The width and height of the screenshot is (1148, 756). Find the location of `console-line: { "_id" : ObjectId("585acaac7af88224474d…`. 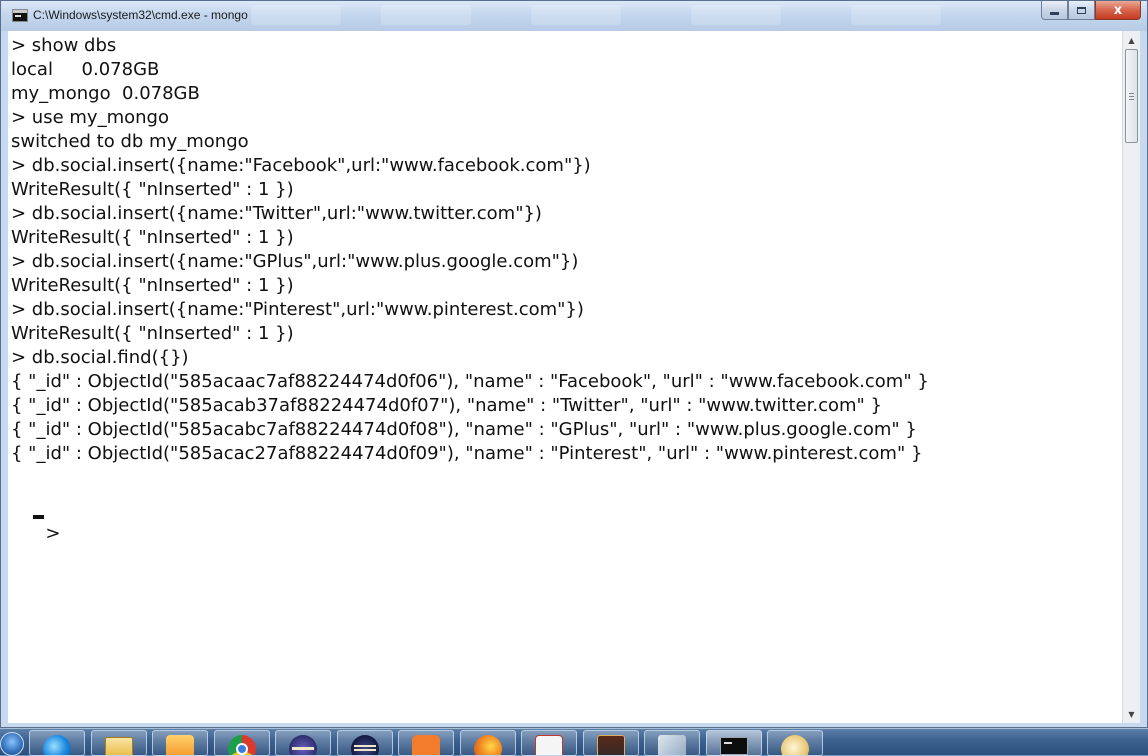

console-line: { "_id" : ObjectId("585acaac7af88224474d… is located at coordinates (470, 381).